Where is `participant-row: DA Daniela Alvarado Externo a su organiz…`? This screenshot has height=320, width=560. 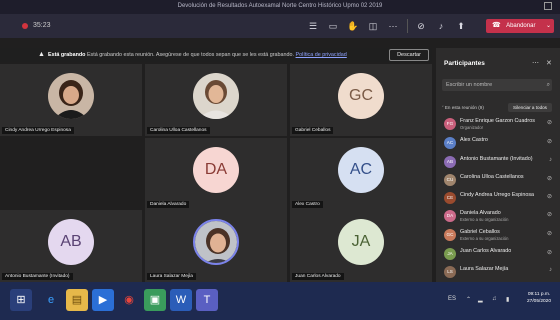 participant-row: DA Daniela Alvarado Externo a su organiz… is located at coordinates (498, 217).